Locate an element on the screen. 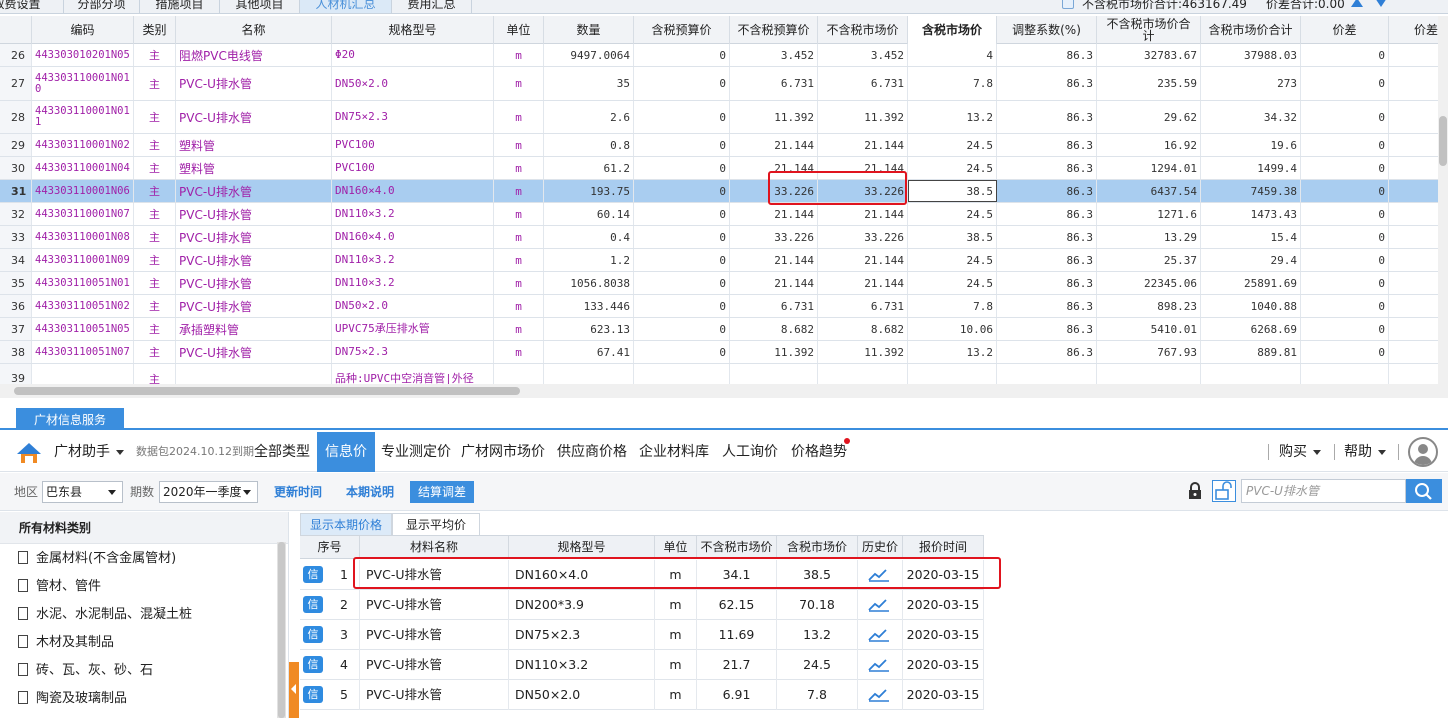 This screenshot has height=718, width=1448. region-select: 巴东县 is located at coordinates (82, 492).